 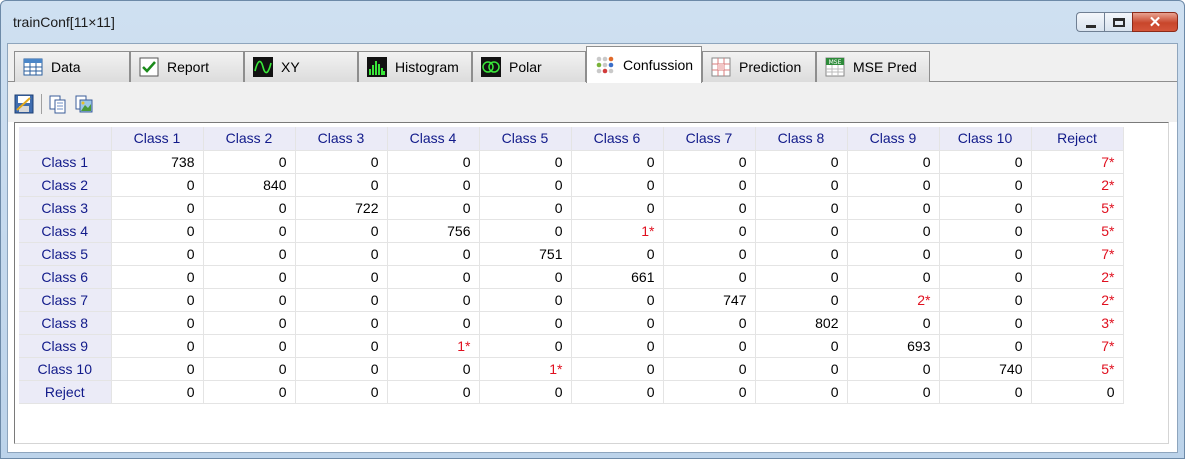 I want to click on matrix-cell: 756, so click(x=433, y=231).